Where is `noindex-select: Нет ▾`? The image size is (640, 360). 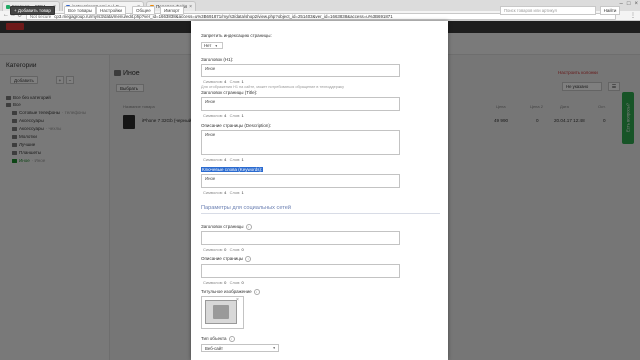 noindex-select: Нет ▾ is located at coordinates (212, 45).